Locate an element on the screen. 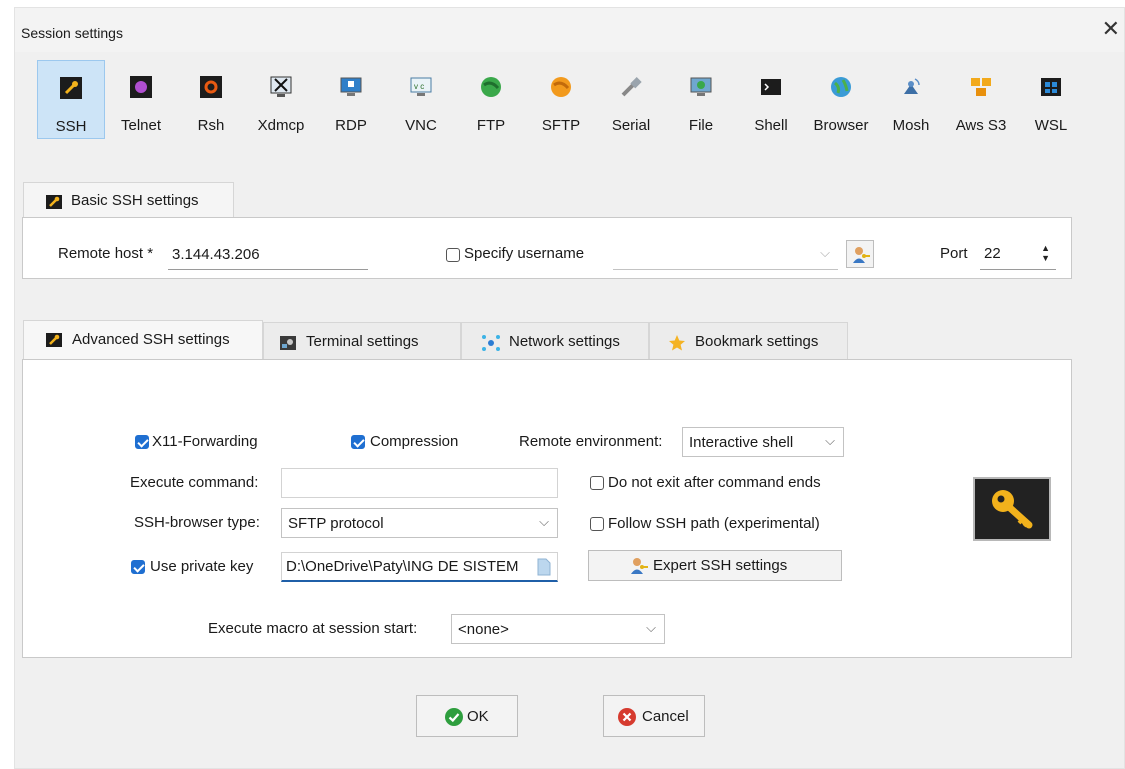 The width and height of the screenshot is (1125, 769). svg-text: v c is located at coordinates (419, 86).